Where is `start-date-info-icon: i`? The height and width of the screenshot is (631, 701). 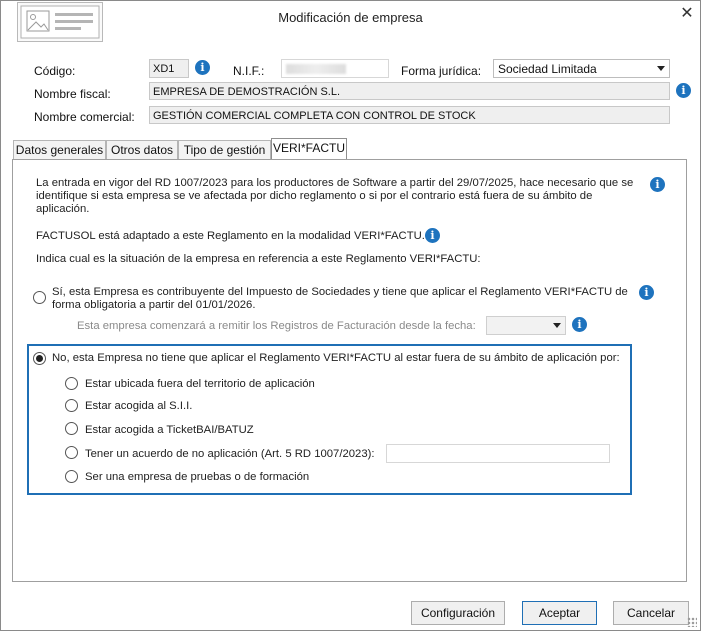 start-date-info-icon: i is located at coordinates (579, 324).